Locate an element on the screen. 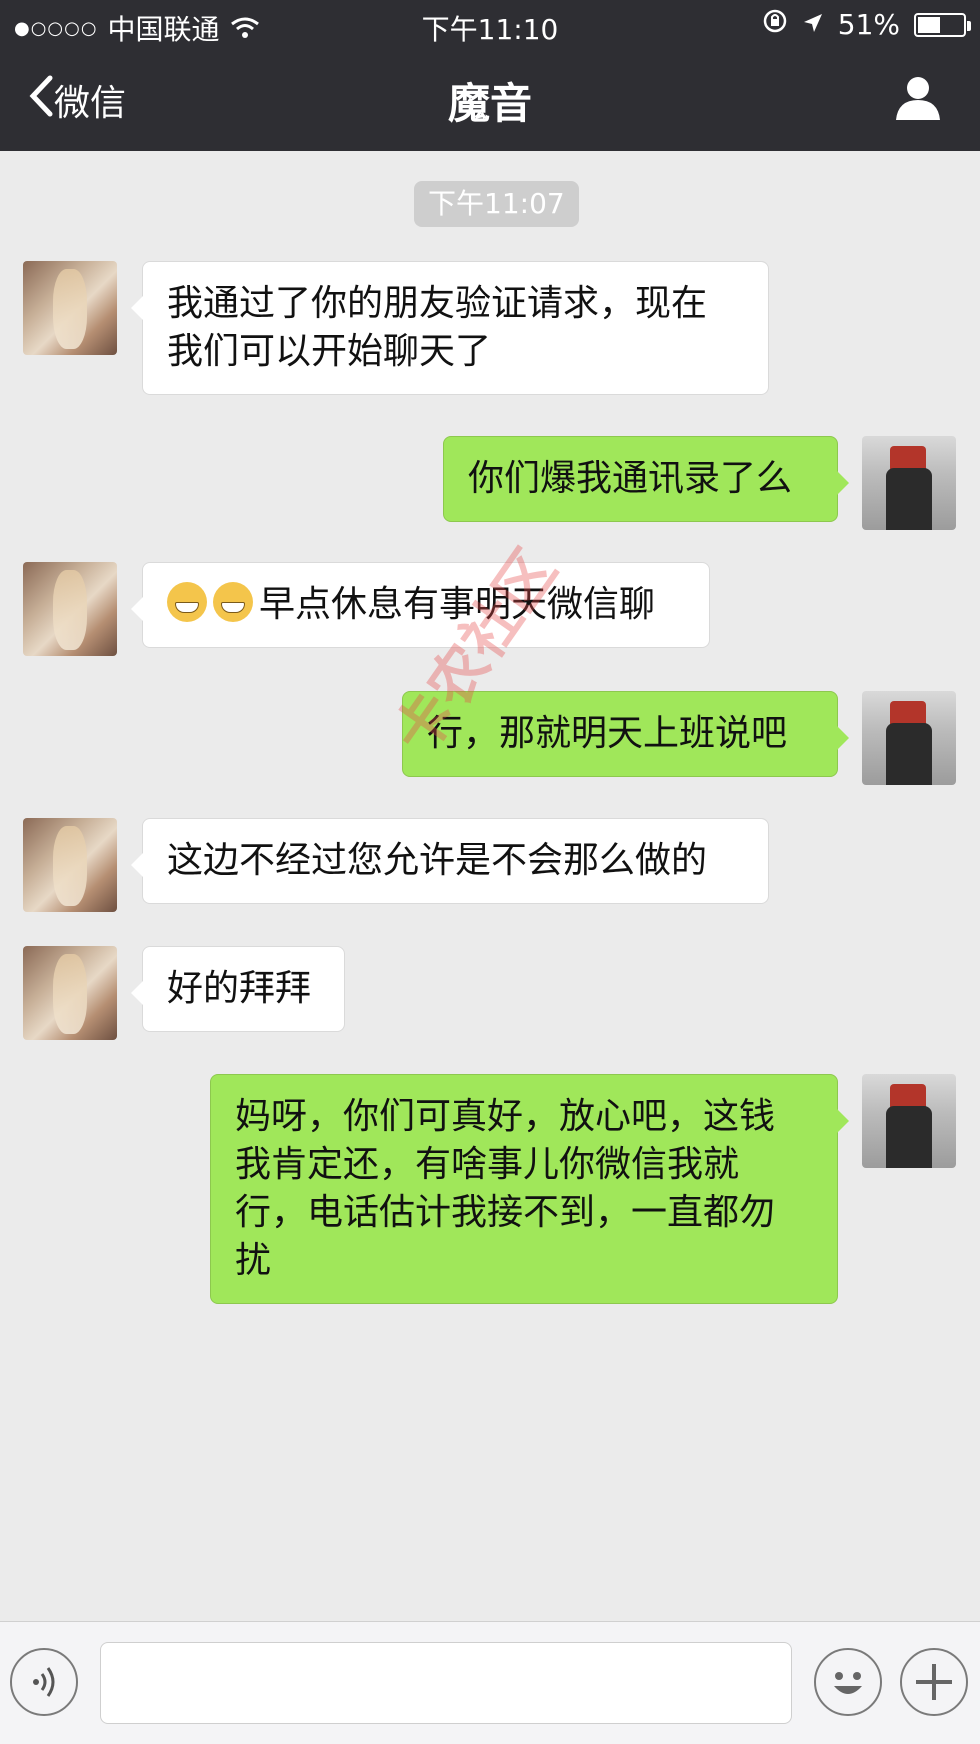 This screenshot has height=1744, width=980. incoming-message-bubble: 这边不经过您允许是不会那么做的 is located at coordinates (450, 861).